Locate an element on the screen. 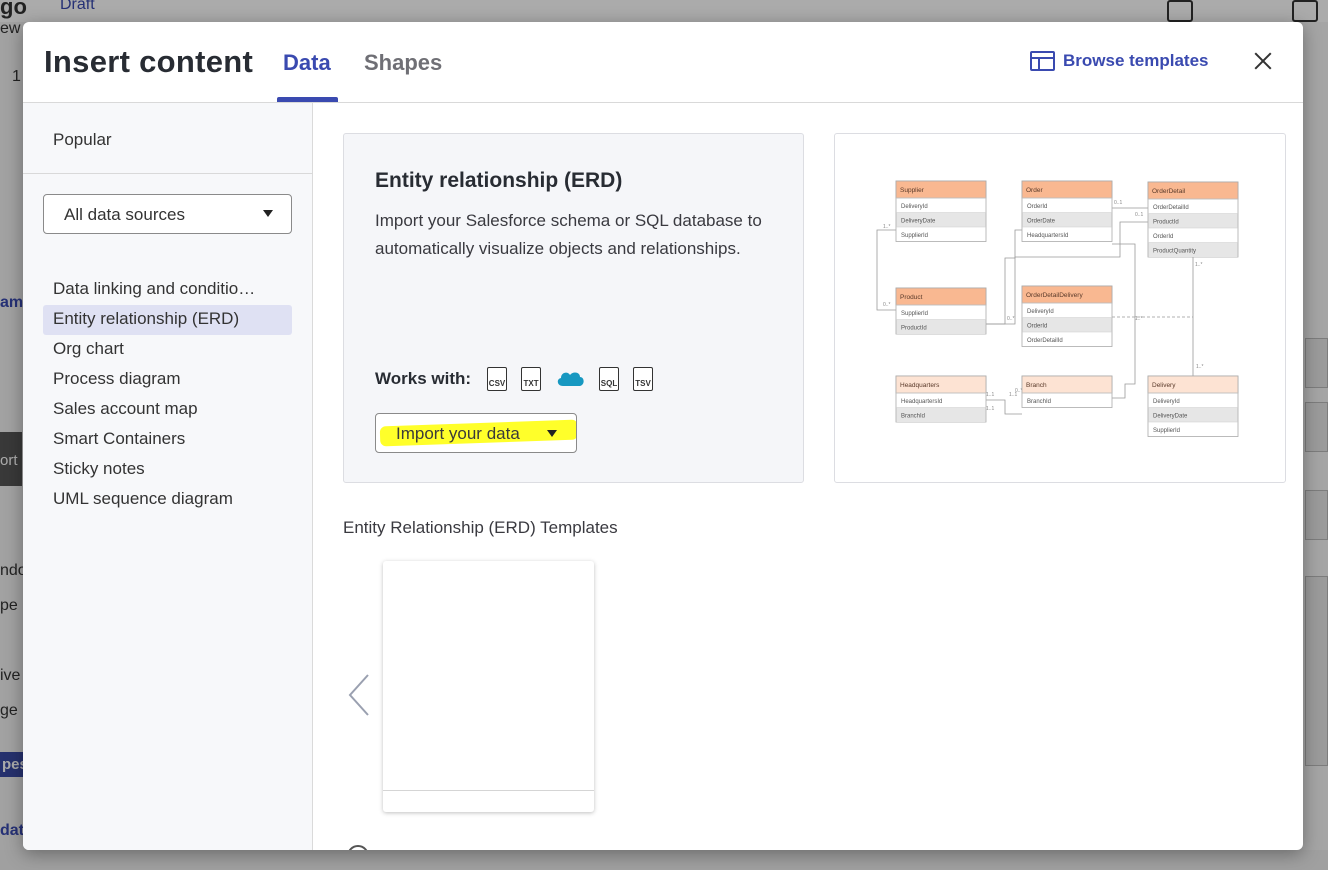 Image resolution: width=1328 pixels, height=870 pixels. template-card is located at coordinates (488, 686).